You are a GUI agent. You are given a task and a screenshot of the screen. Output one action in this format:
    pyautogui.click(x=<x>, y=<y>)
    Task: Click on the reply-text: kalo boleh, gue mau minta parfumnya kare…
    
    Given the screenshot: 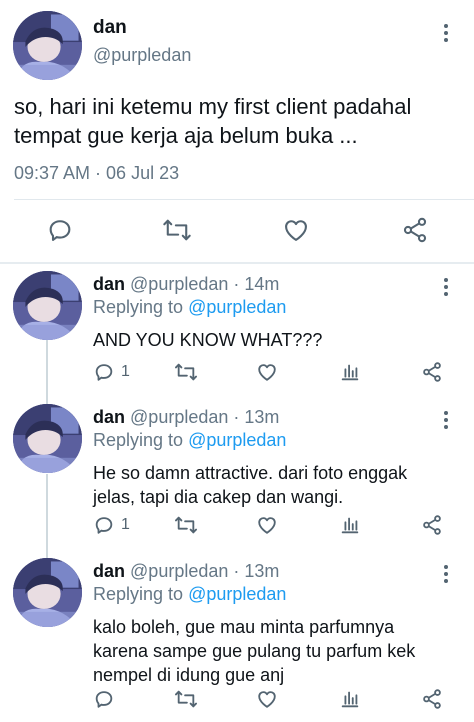 What is the action you would take?
    pyautogui.click(x=254, y=651)
    